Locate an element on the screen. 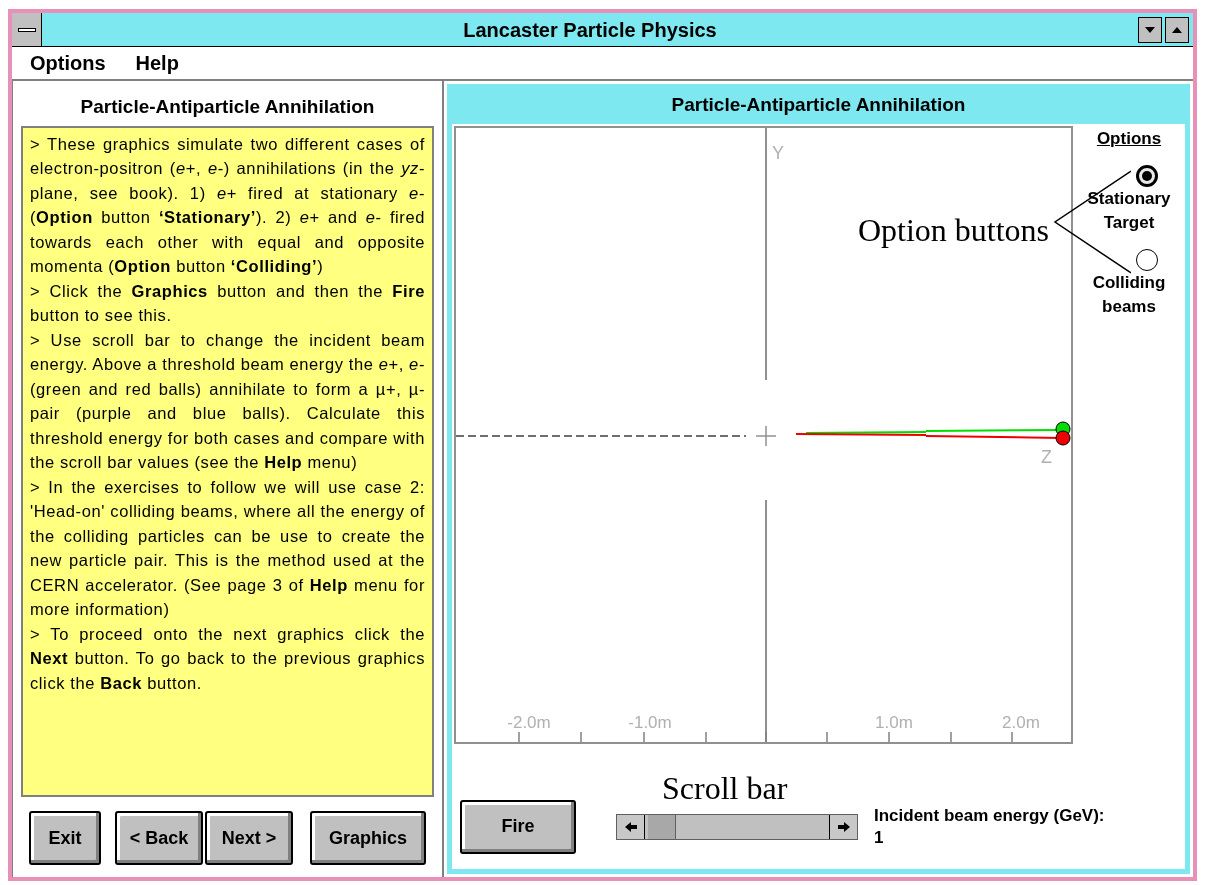  tick-label: -1.0m is located at coordinates (650, 722).